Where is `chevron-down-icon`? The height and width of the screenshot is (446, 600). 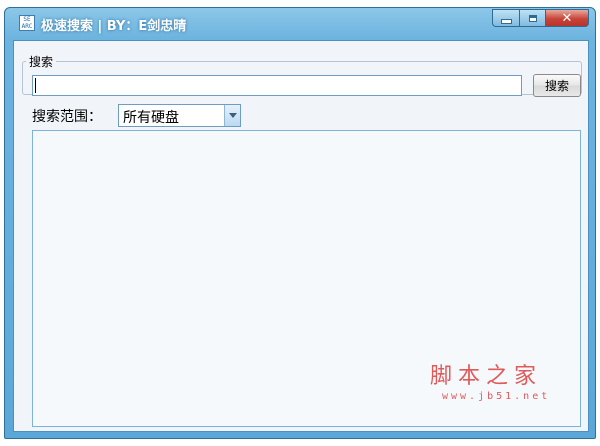 chevron-down-icon is located at coordinates (232, 115).